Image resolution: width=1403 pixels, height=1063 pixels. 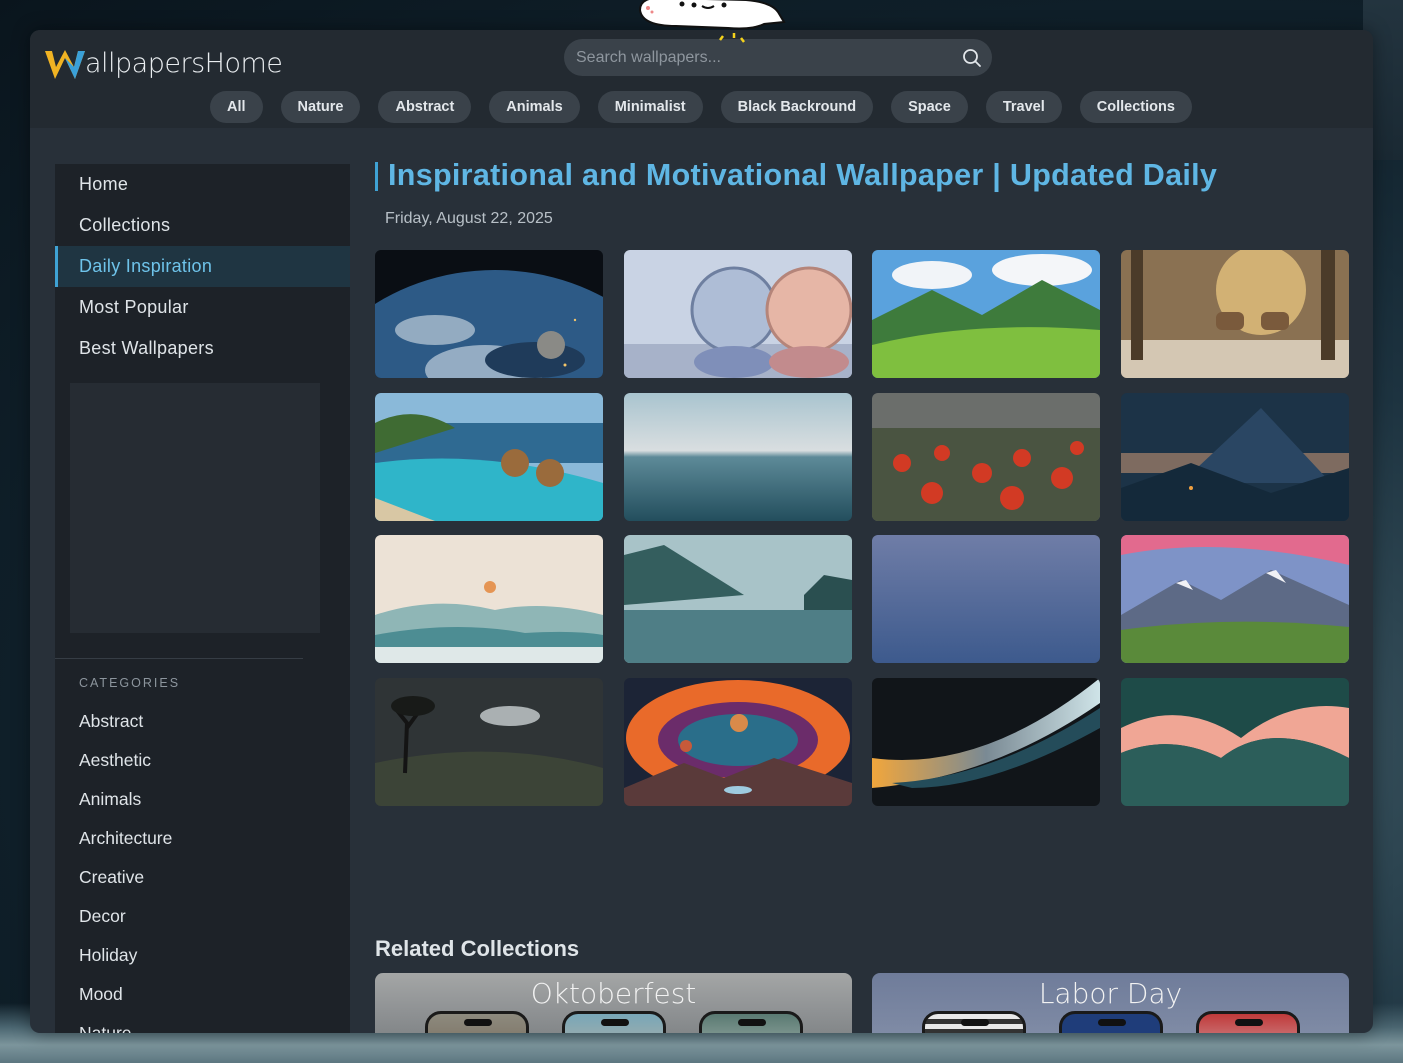 What do you see at coordinates (130, 683) in the screenshot?
I see `categories-heading: CATEGORIES` at bounding box center [130, 683].